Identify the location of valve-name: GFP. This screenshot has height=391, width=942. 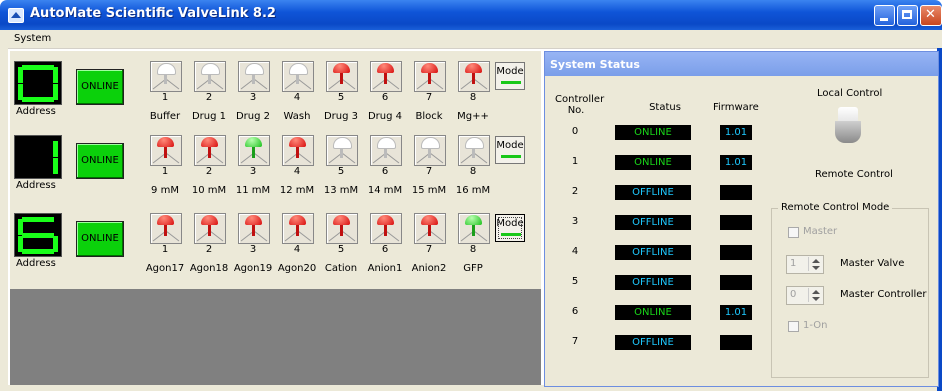
(473, 268).